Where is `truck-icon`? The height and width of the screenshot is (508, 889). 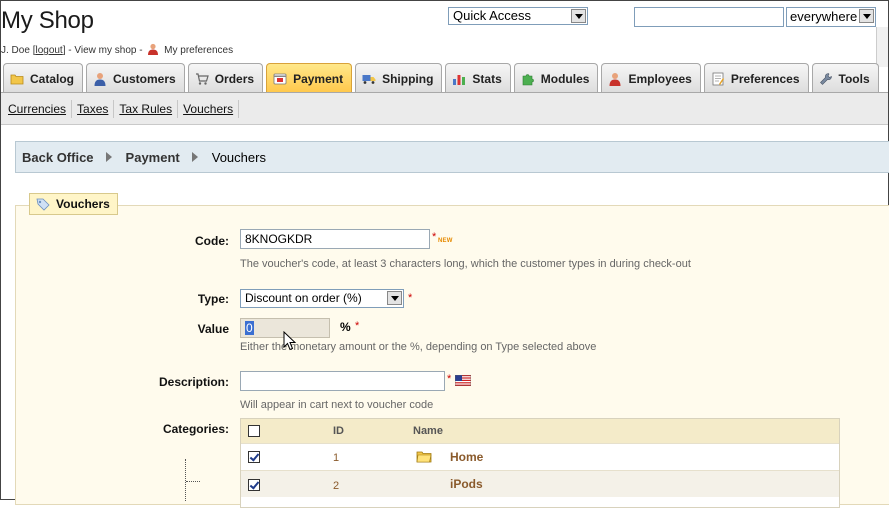 truck-icon is located at coordinates (369, 79).